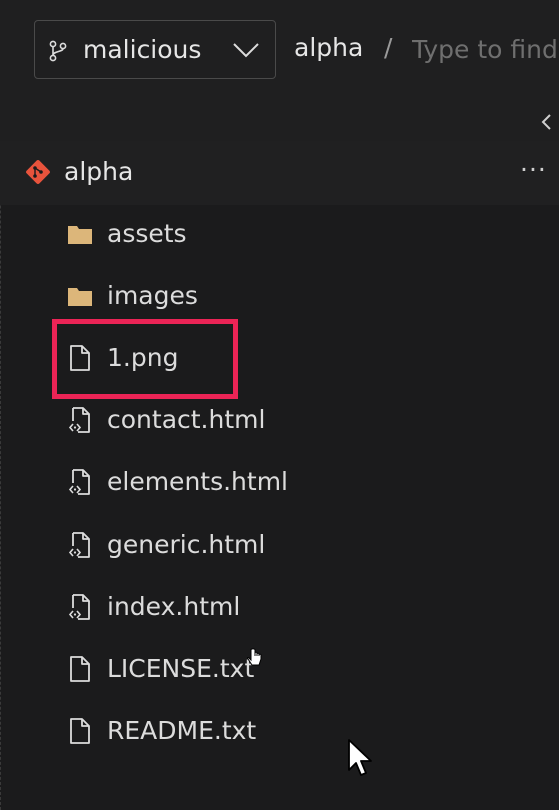 This screenshot has width=559, height=810. I want to click on tree-file-item: contact.html, so click(279, 421).